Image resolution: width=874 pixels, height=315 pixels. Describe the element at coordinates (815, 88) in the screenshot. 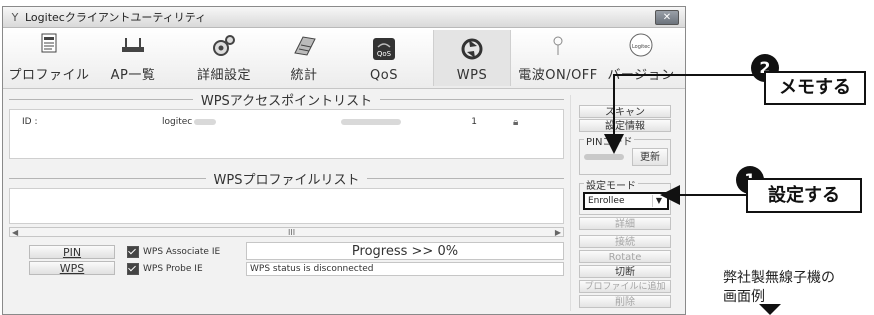

I see `memo-label: メモする` at that location.